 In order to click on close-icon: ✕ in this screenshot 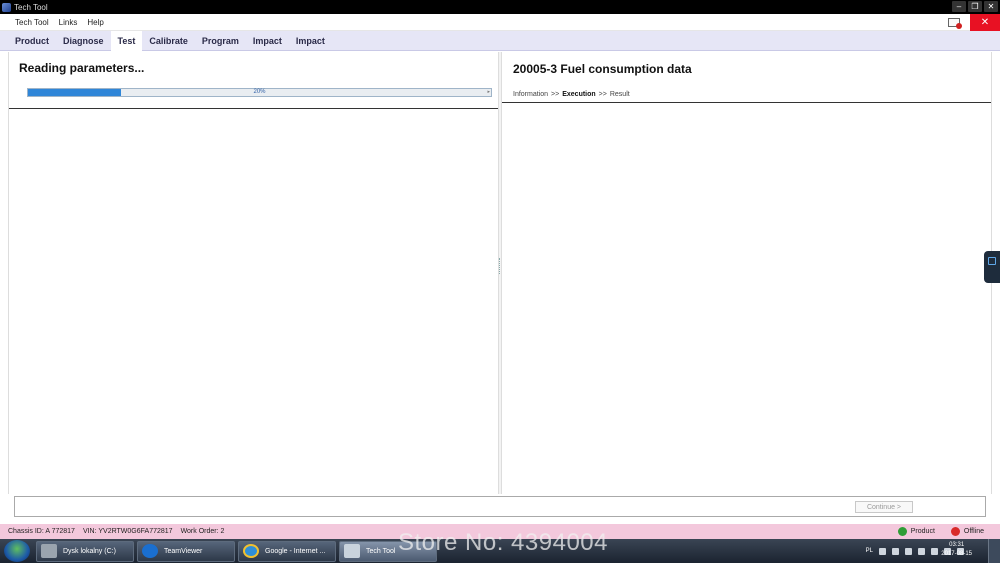, I will do `click(985, 22)`.